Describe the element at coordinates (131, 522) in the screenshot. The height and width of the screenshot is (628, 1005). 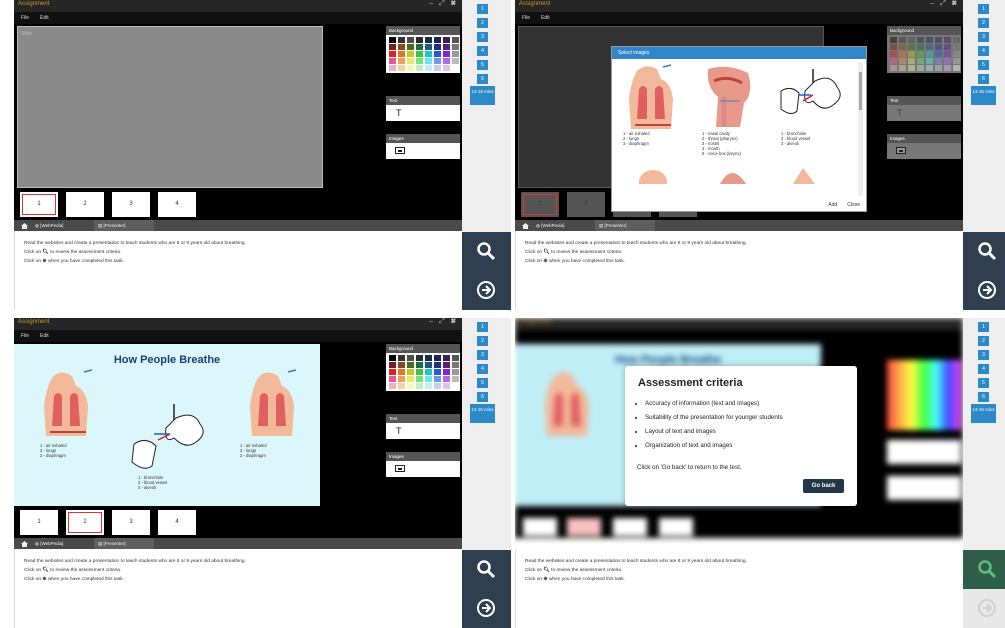
I see `page-thumb-3: 3` at that location.